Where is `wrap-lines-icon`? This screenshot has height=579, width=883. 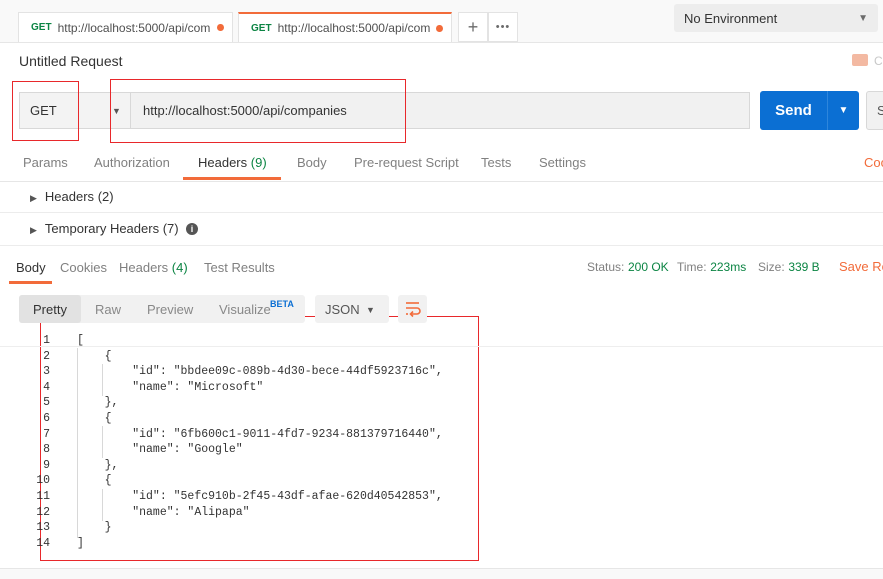 wrap-lines-icon is located at coordinates (413, 310).